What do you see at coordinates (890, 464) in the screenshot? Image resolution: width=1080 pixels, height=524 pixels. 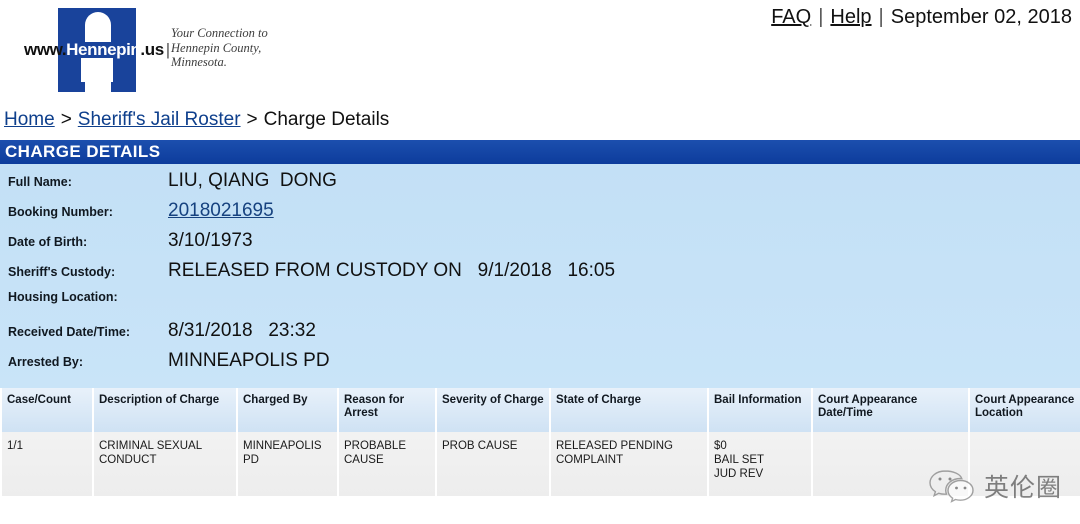 I see `charge-cell-court-datetime` at bounding box center [890, 464].